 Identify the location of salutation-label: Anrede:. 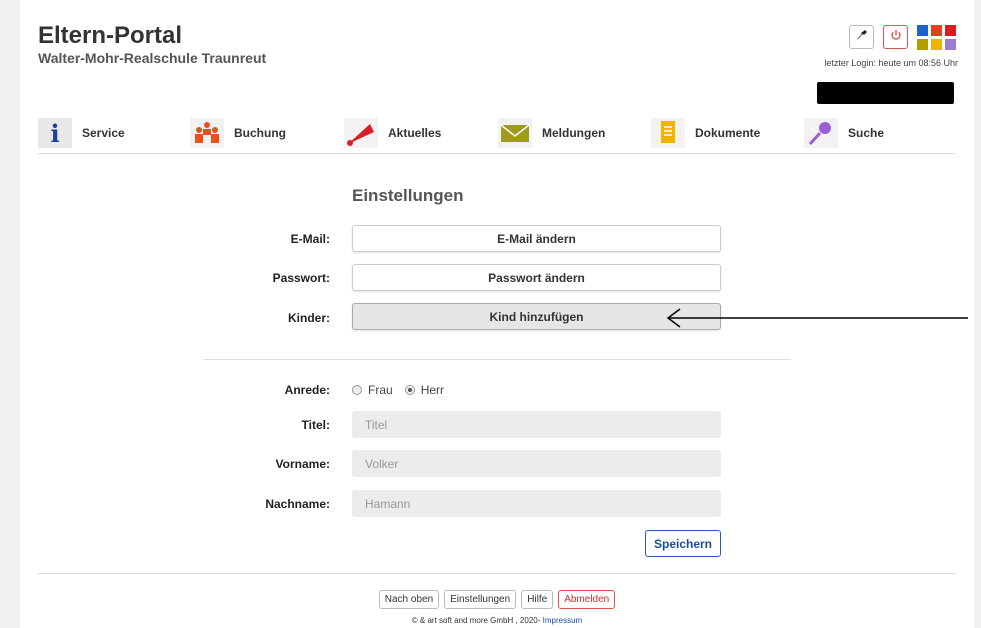
(307, 390).